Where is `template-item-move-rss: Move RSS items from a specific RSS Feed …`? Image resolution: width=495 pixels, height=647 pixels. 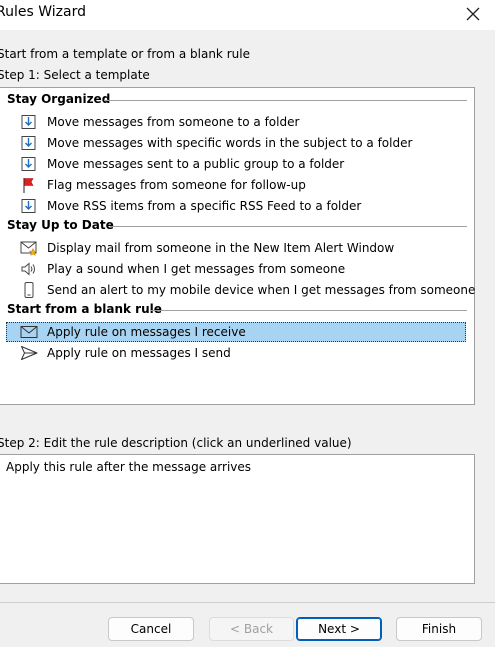
template-item-move-rss: Move RSS items from a specific RSS Feed … is located at coordinates (236, 206).